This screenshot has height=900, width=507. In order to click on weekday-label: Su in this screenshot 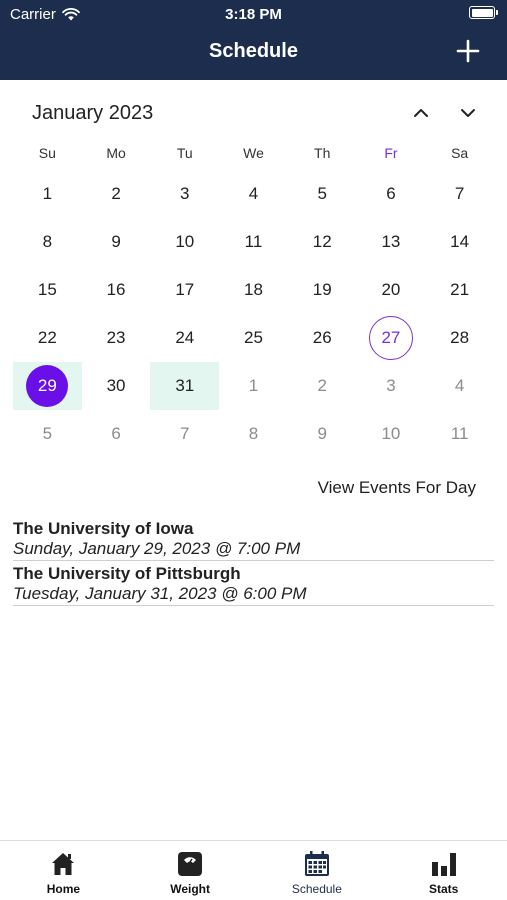, I will do `click(47, 153)`.